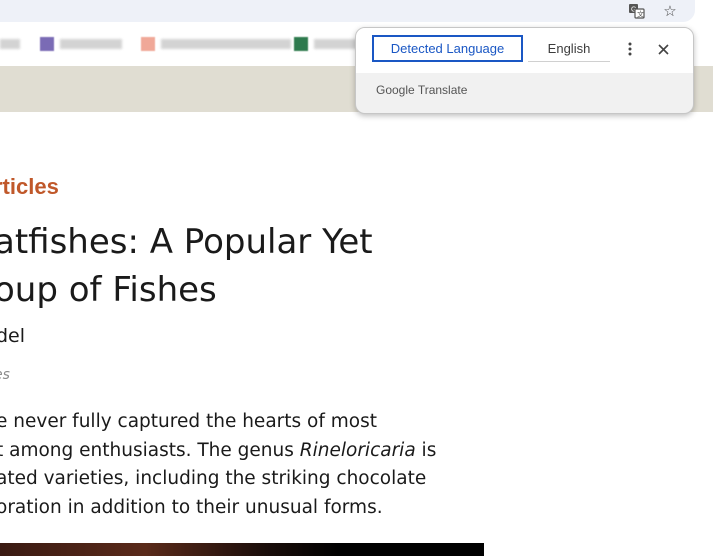  Describe the element at coordinates (524, 50) in the screenshot. I see `translate-popup-header: Detected Language English` at that location.